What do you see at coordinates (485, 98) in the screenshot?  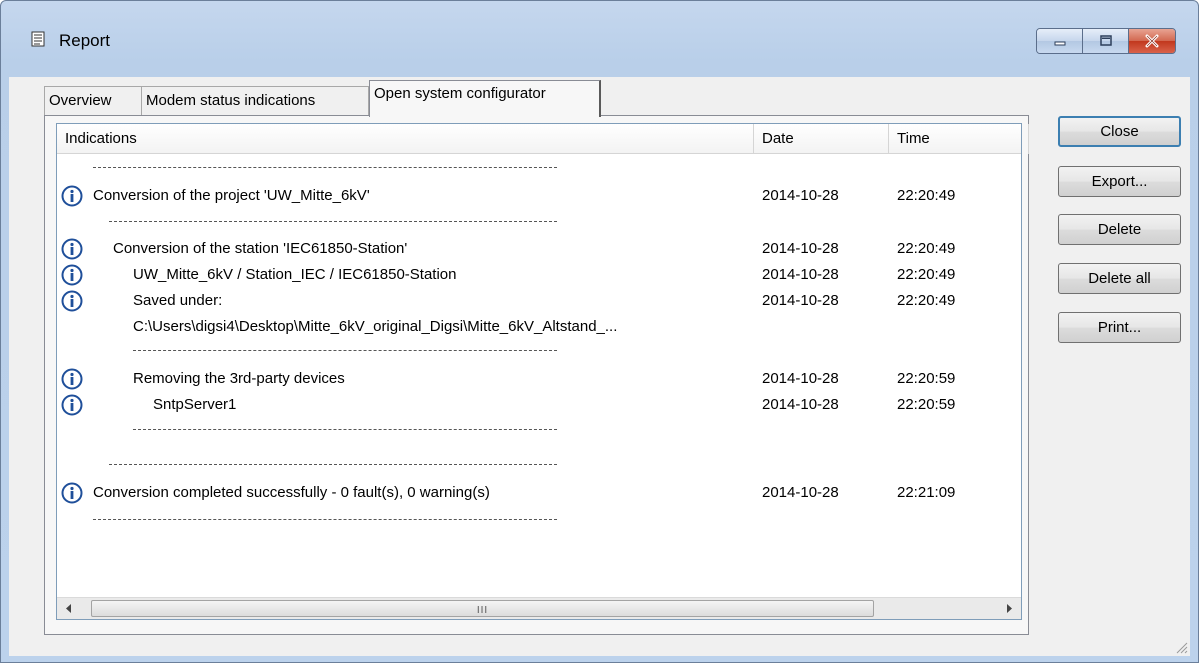 I see `tab-open-system-configurator: Open system configurator` at bounding box center [485, 98].